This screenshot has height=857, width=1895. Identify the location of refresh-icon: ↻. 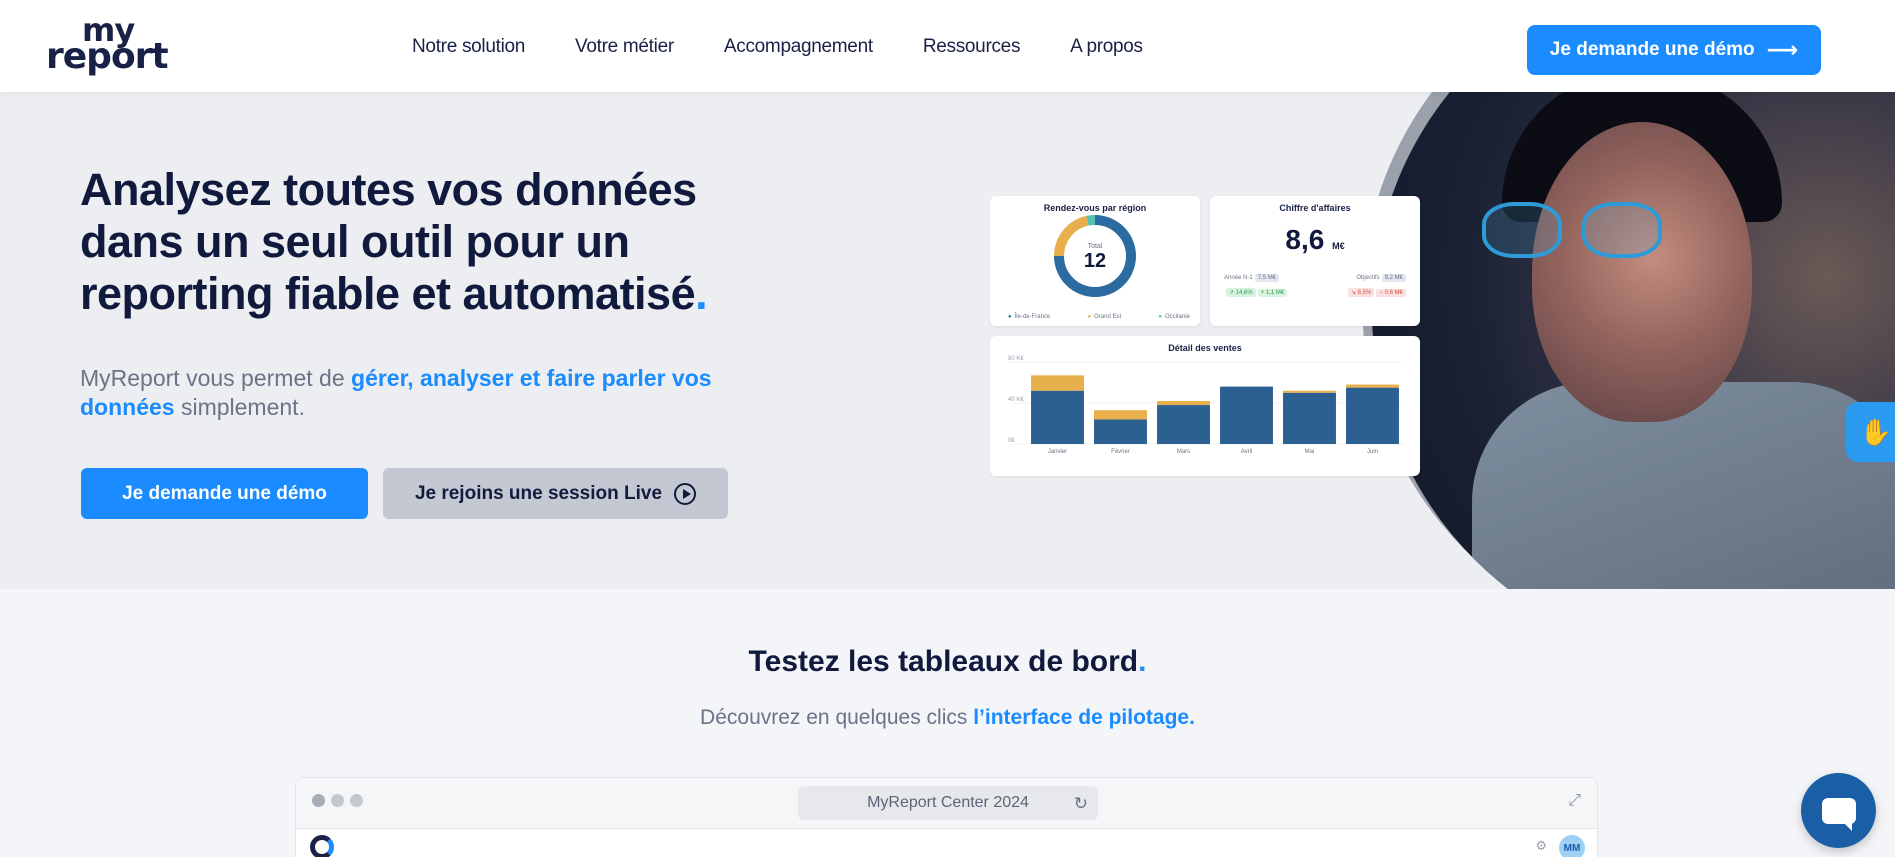
(1081, 804).